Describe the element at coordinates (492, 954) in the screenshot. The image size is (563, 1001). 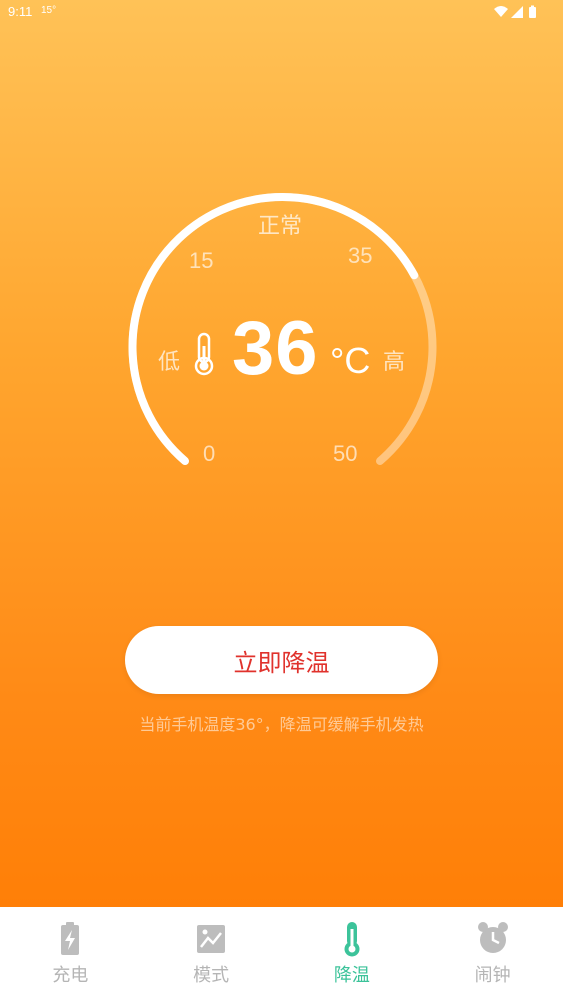
I see `tab-alarm: 闹钟` at that location.